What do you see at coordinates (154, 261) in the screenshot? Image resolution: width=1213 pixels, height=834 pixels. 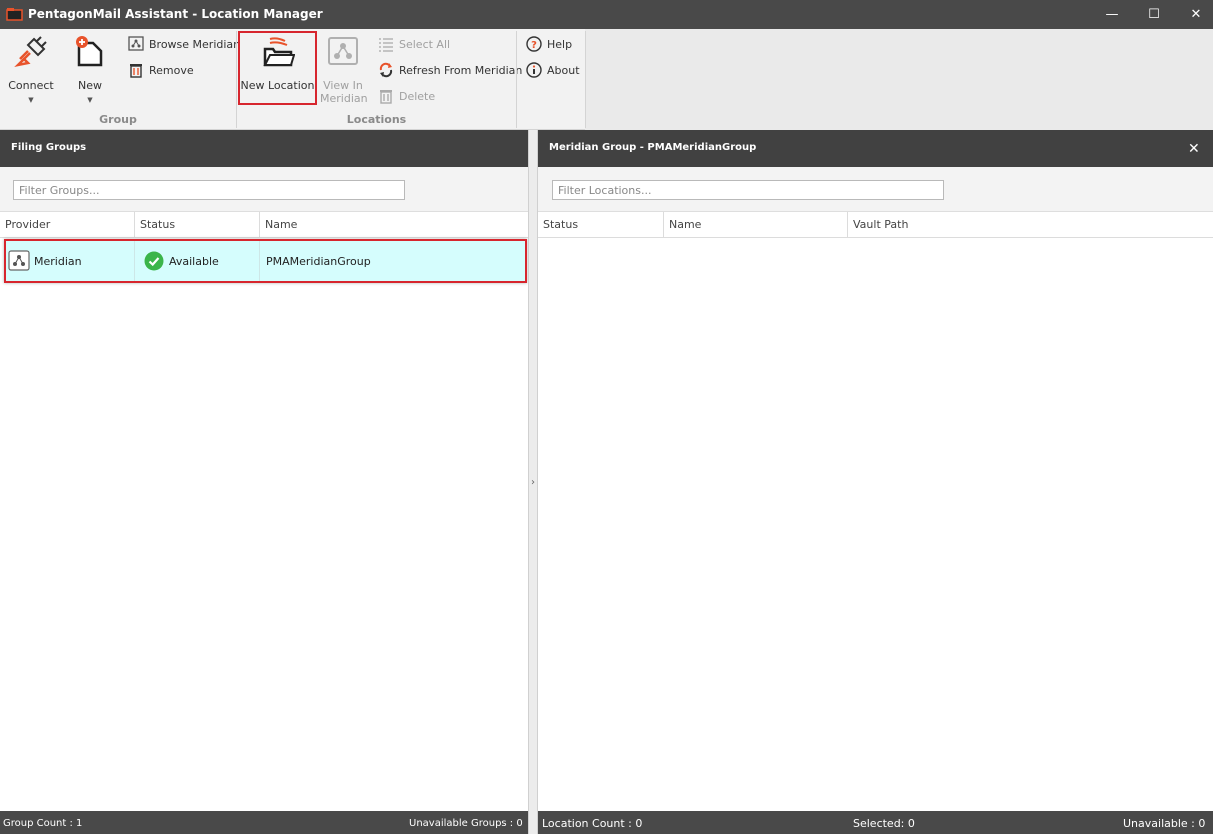 I see `check-circle-icon` at bounding box center [154, 261].